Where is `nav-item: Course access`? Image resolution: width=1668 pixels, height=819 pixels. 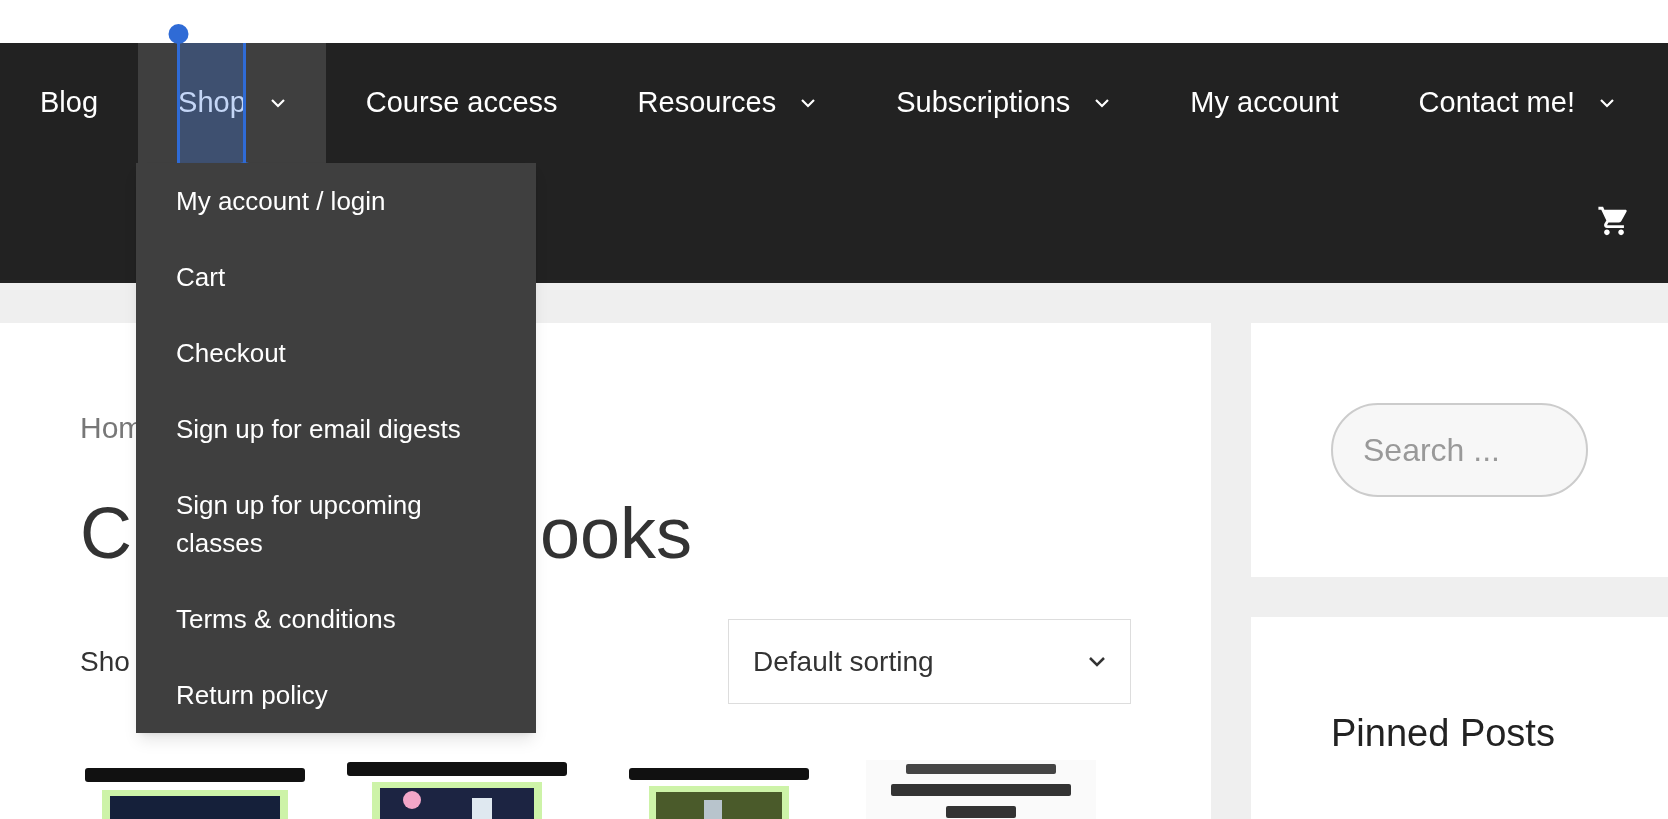
nav-item: Course access is located at coordinates (461, 103).